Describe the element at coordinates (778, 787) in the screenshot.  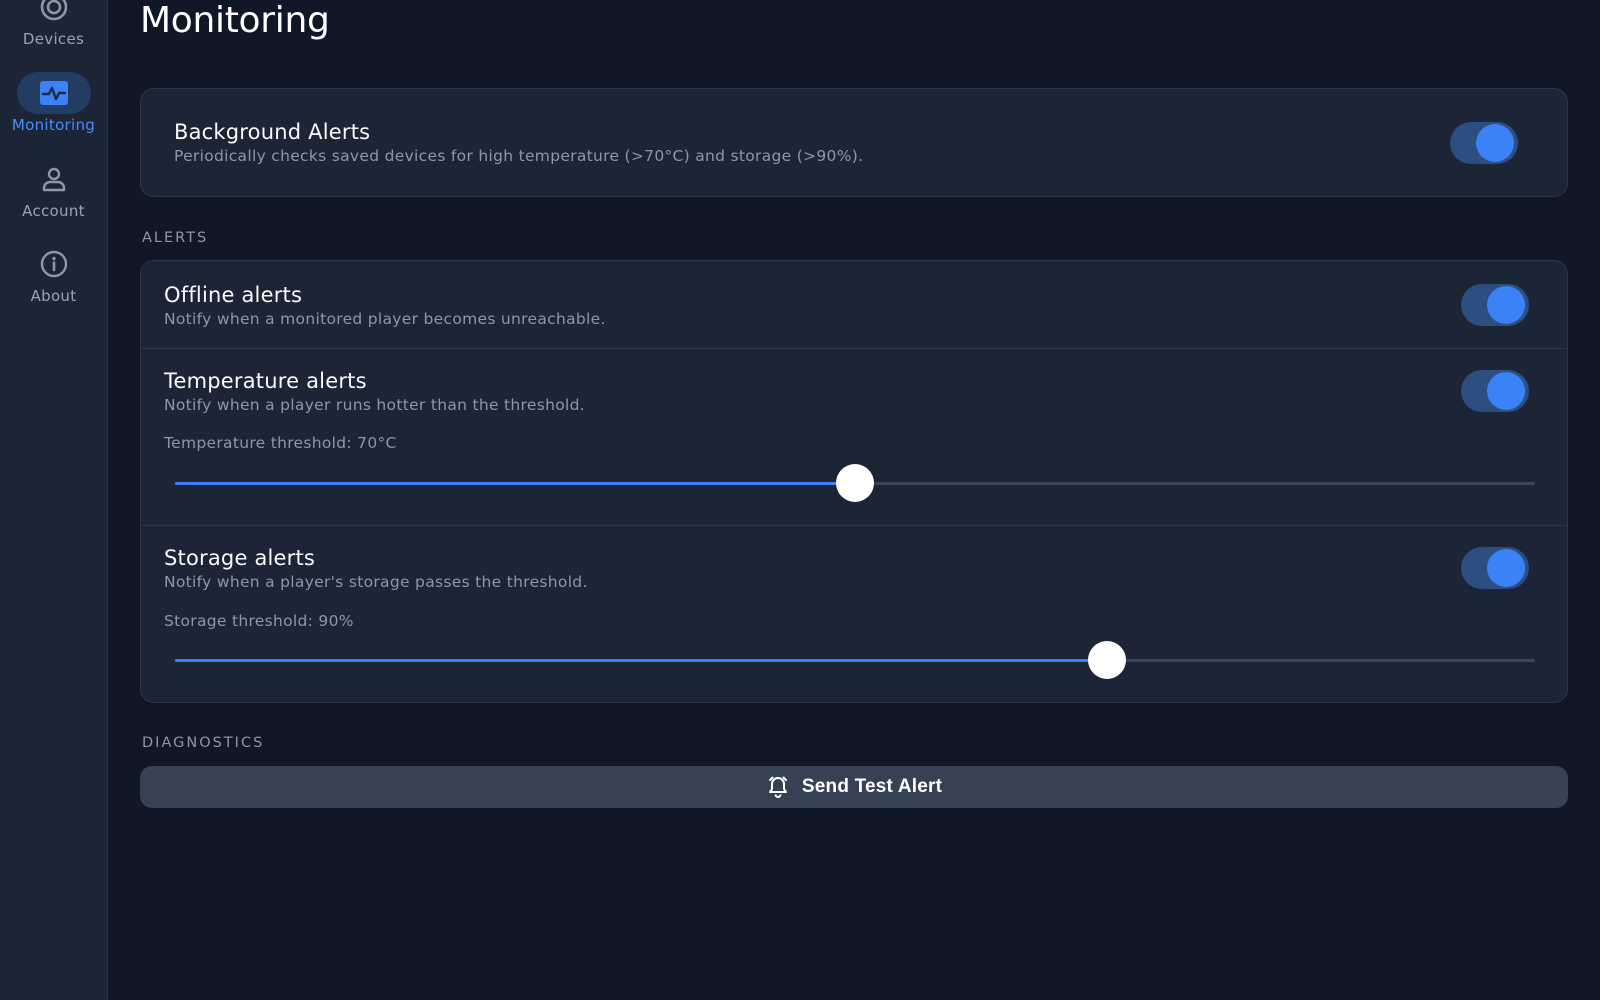
I see `alarm-bell-icon` at that location.